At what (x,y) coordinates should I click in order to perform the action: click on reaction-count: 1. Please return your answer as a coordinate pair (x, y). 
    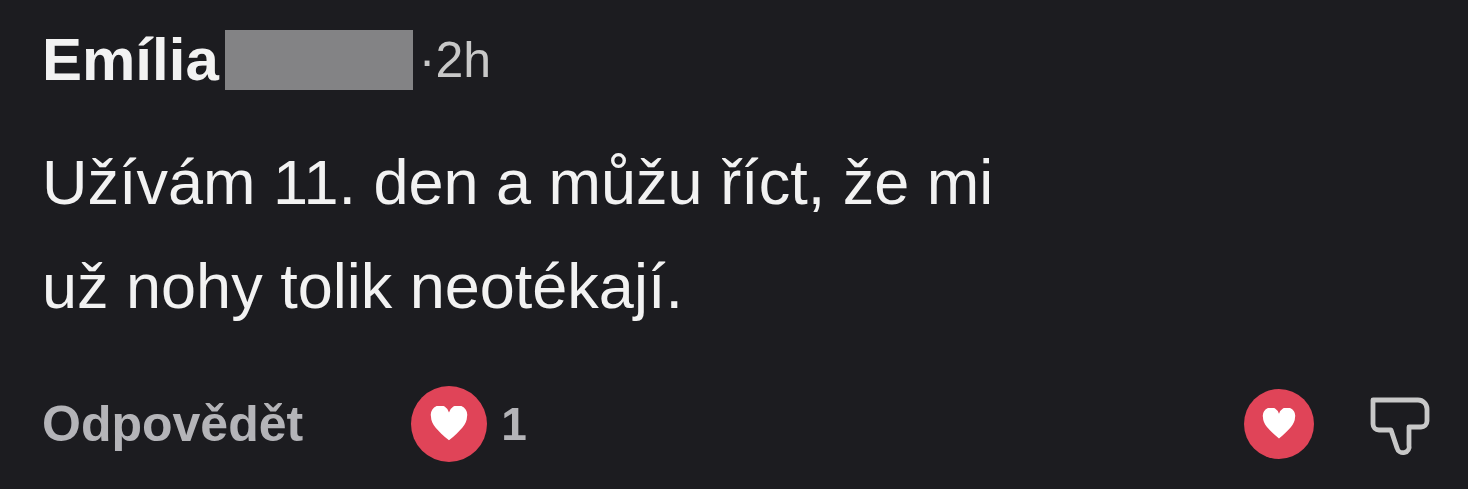
    Looking at the image, I should click on (514, 424).